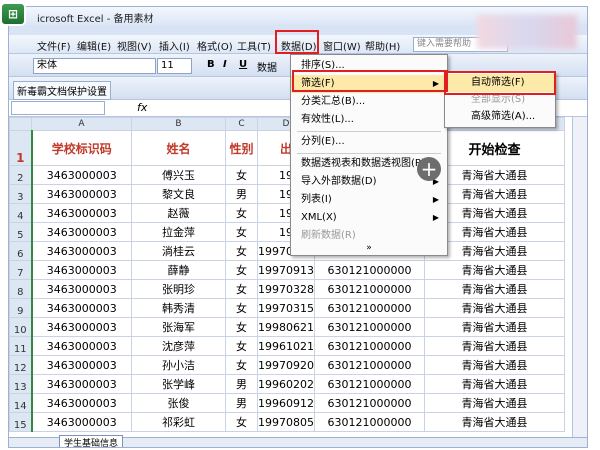  What do you see at coordinates (20, 213) in the screenshot?
I see `row-number: 4` at bounding box center [20, 213].